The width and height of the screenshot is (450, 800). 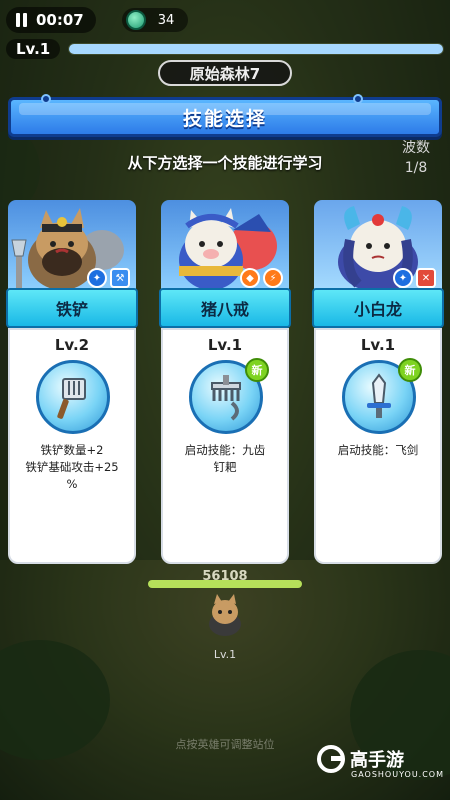 I want to click on skill-info: Lv.2 铁铲数量+2 铁铲基础攻击+25 %, so click(x=72, y=446).